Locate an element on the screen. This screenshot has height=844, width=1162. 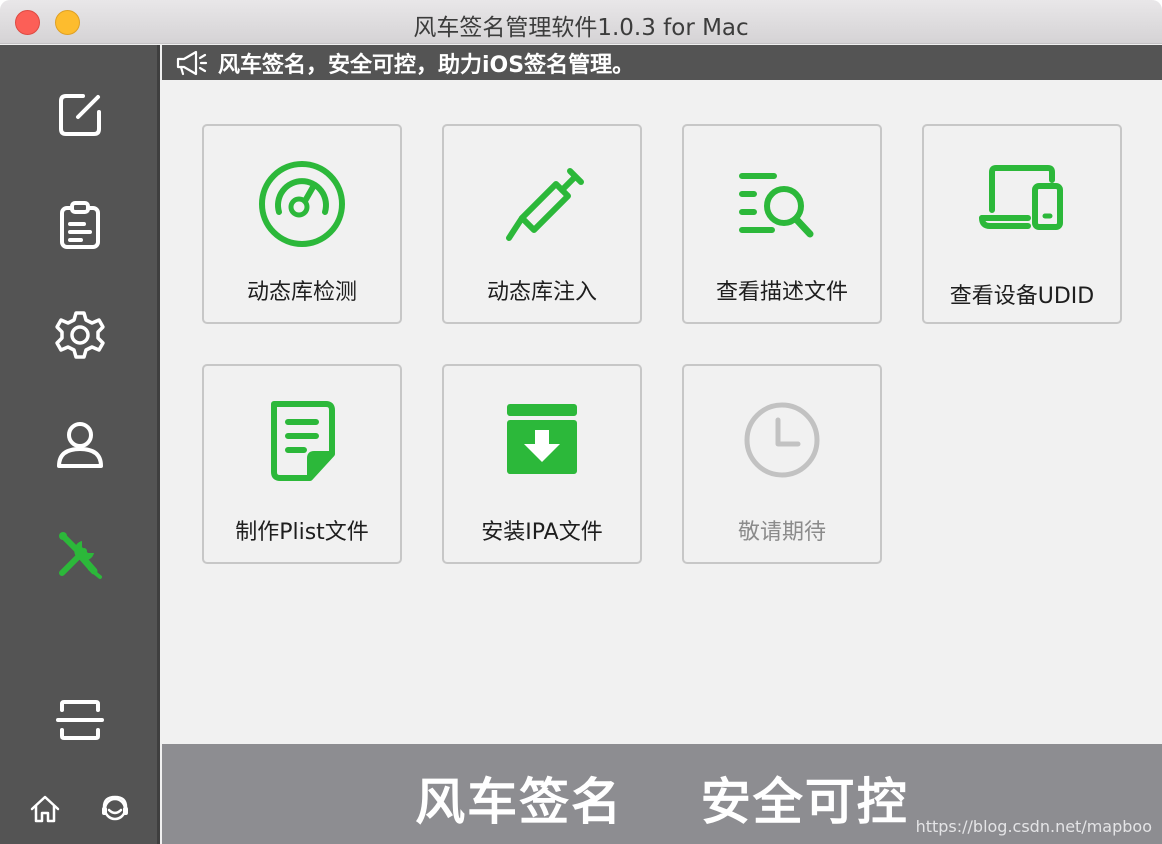
footer-banner: 风车签名 安全可控 https://blog.csdn.net/mapboo is located at coordinates (662, 794).